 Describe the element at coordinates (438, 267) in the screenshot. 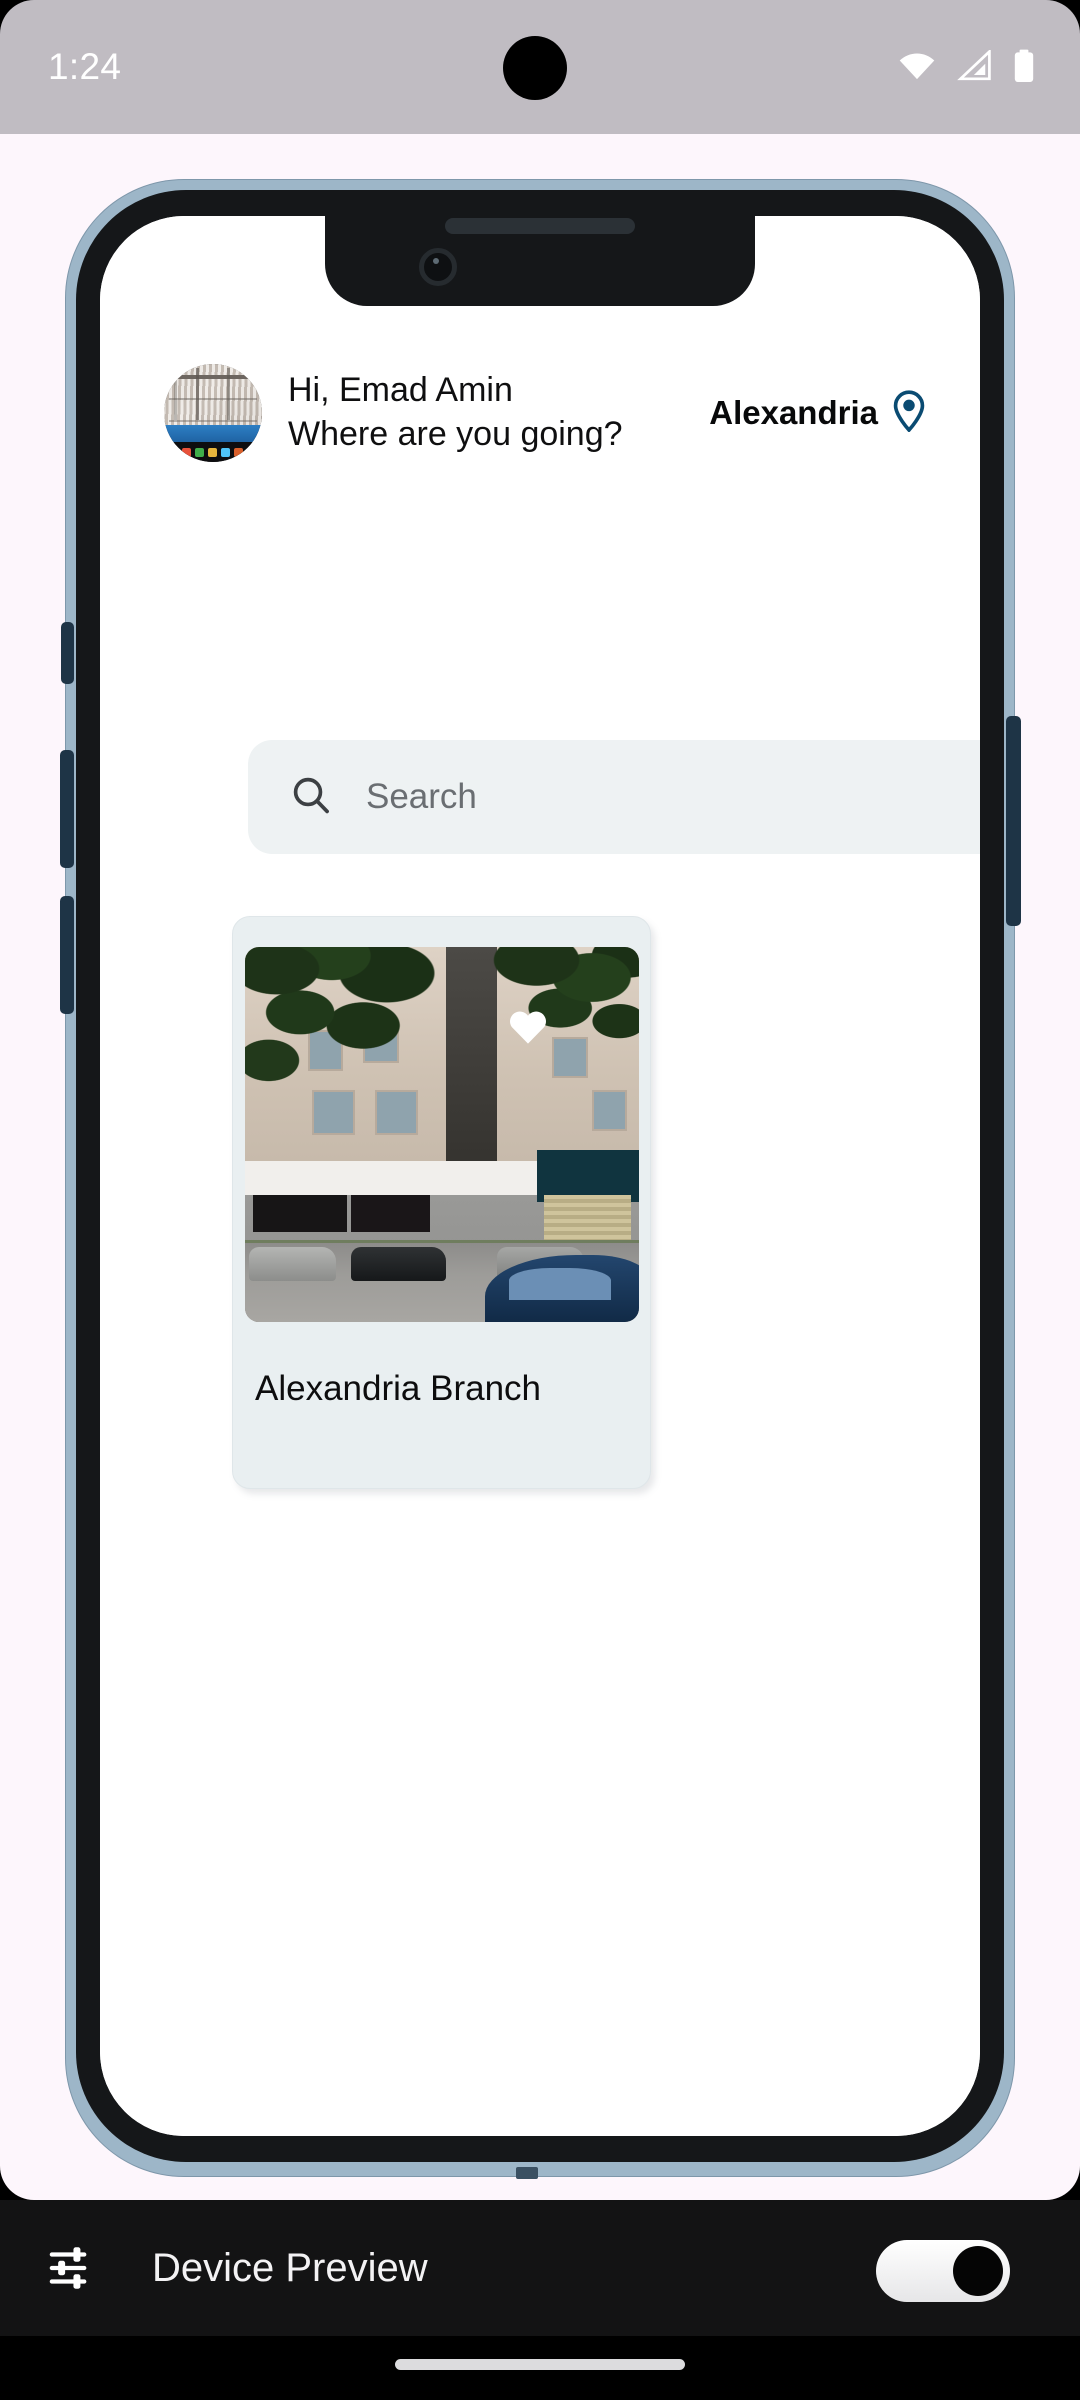

I see `selfie-camera-icon` at that location.